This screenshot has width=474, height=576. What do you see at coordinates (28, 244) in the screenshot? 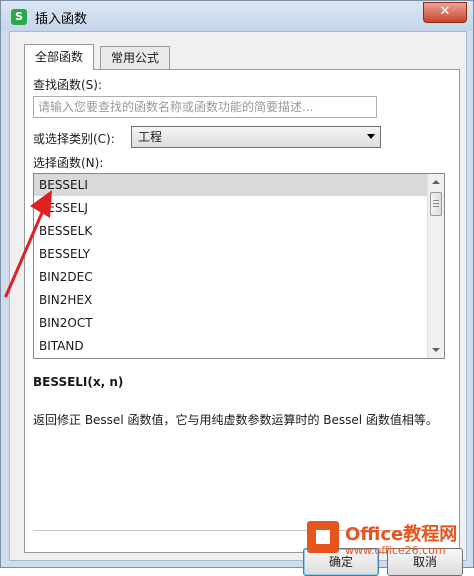
I see `annotation-arrow-icon` at bounding box center [28, 244].